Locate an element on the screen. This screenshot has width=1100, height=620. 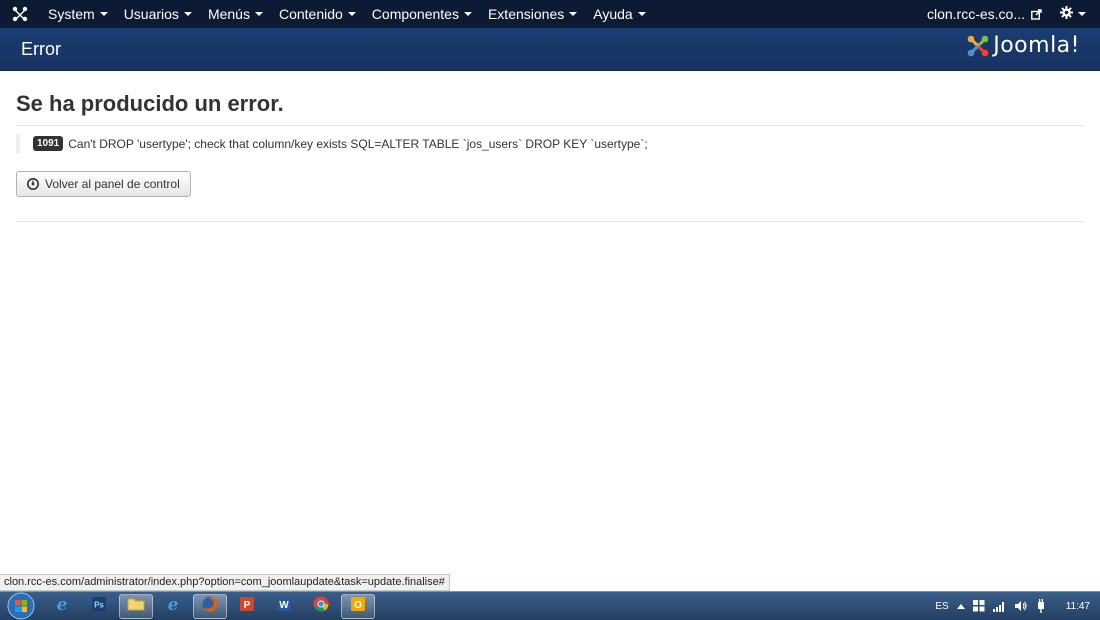
powerpoint-icon: P is located at coordinates (247, 606).